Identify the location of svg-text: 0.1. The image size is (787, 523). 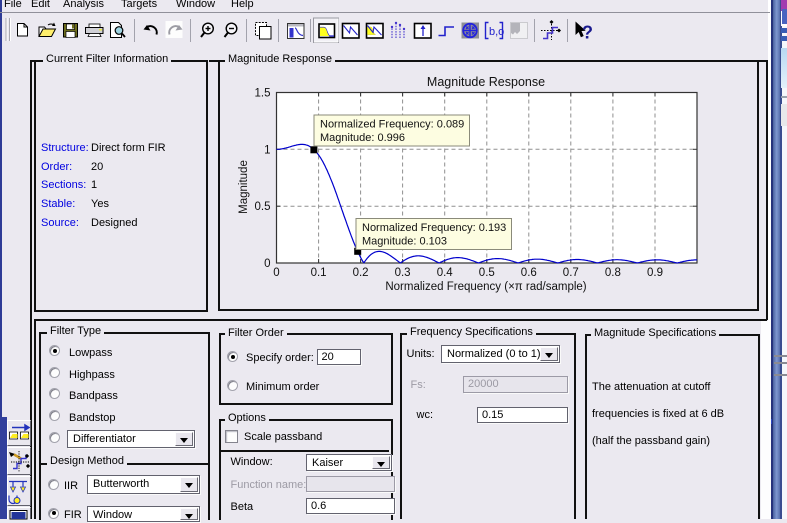
(319, 273).